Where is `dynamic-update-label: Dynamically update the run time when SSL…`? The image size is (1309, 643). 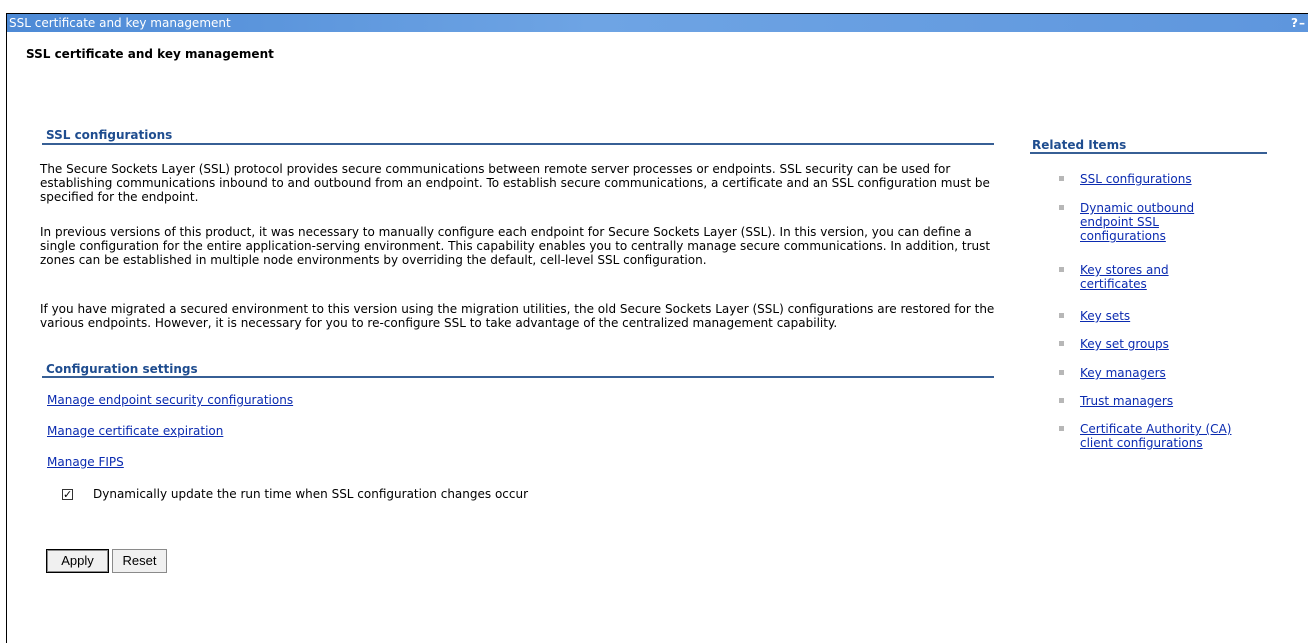 dynamic-update-label: Dynamically update the run time when SSL… is located at coordinates (311, 494).